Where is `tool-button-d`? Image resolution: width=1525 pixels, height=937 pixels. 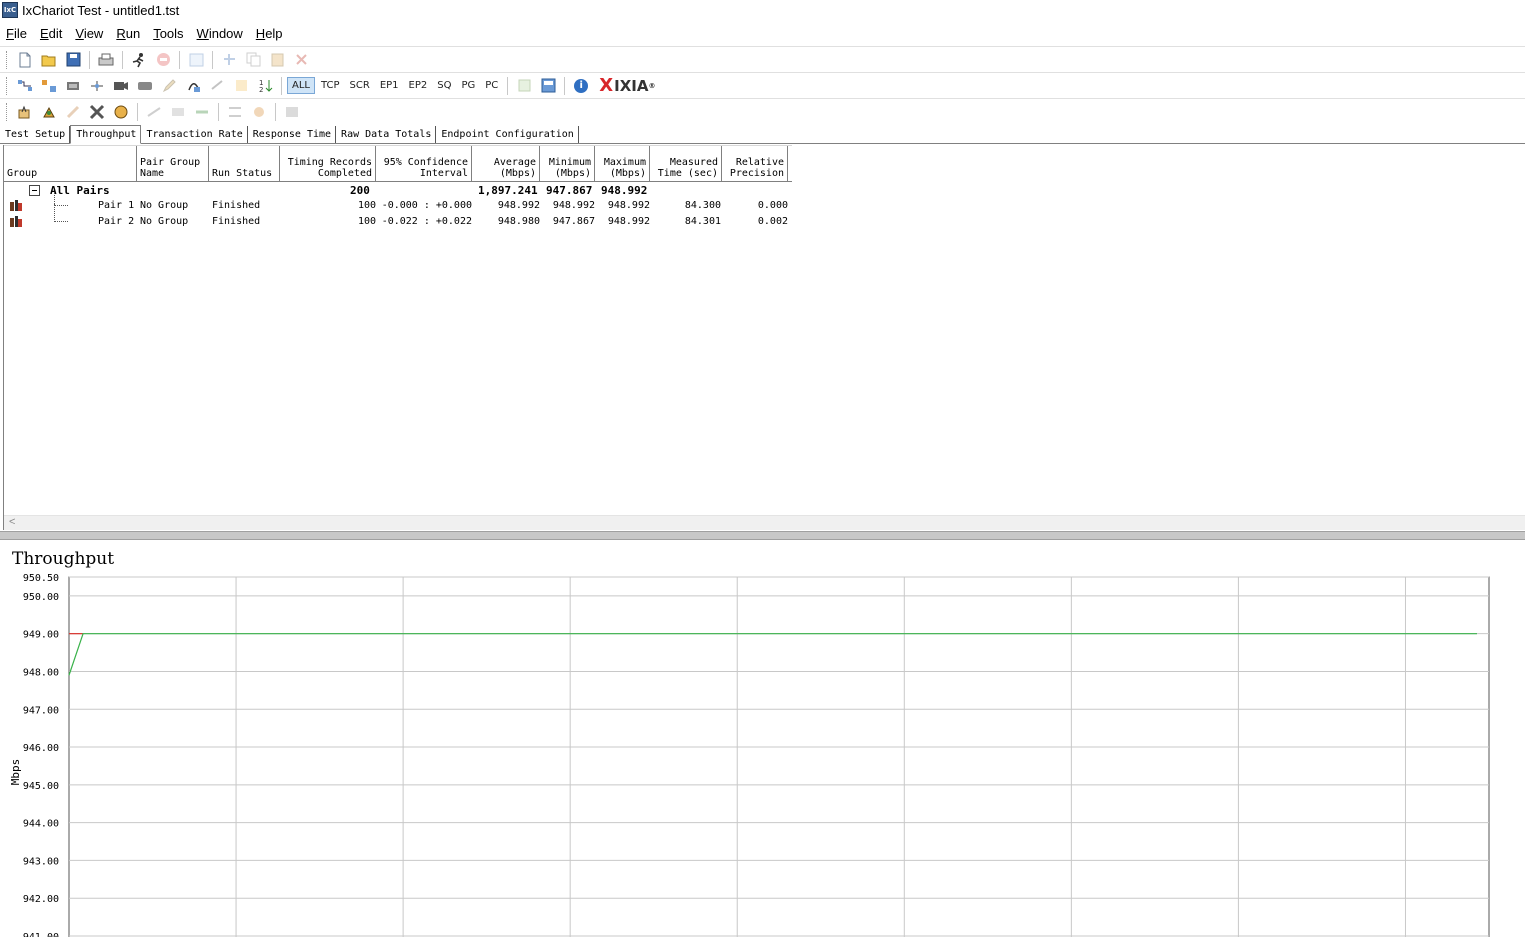 tool-button-d is located at coordinates (154, 112).